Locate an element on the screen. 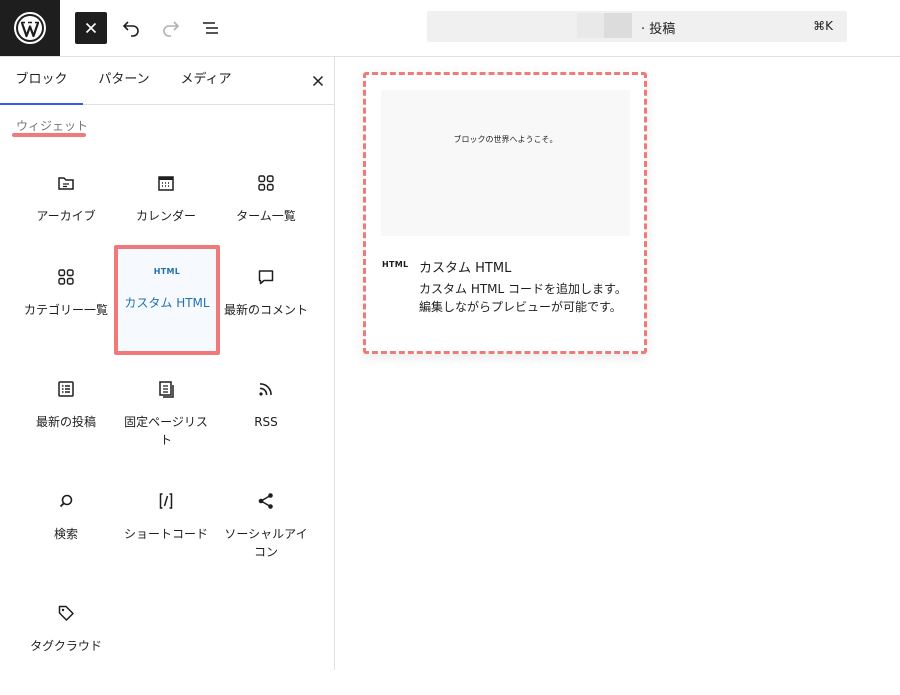 Image resolution: width=900 pixels, height=695 pixels. block-rss: RSS is located at coordinates (266, 417).